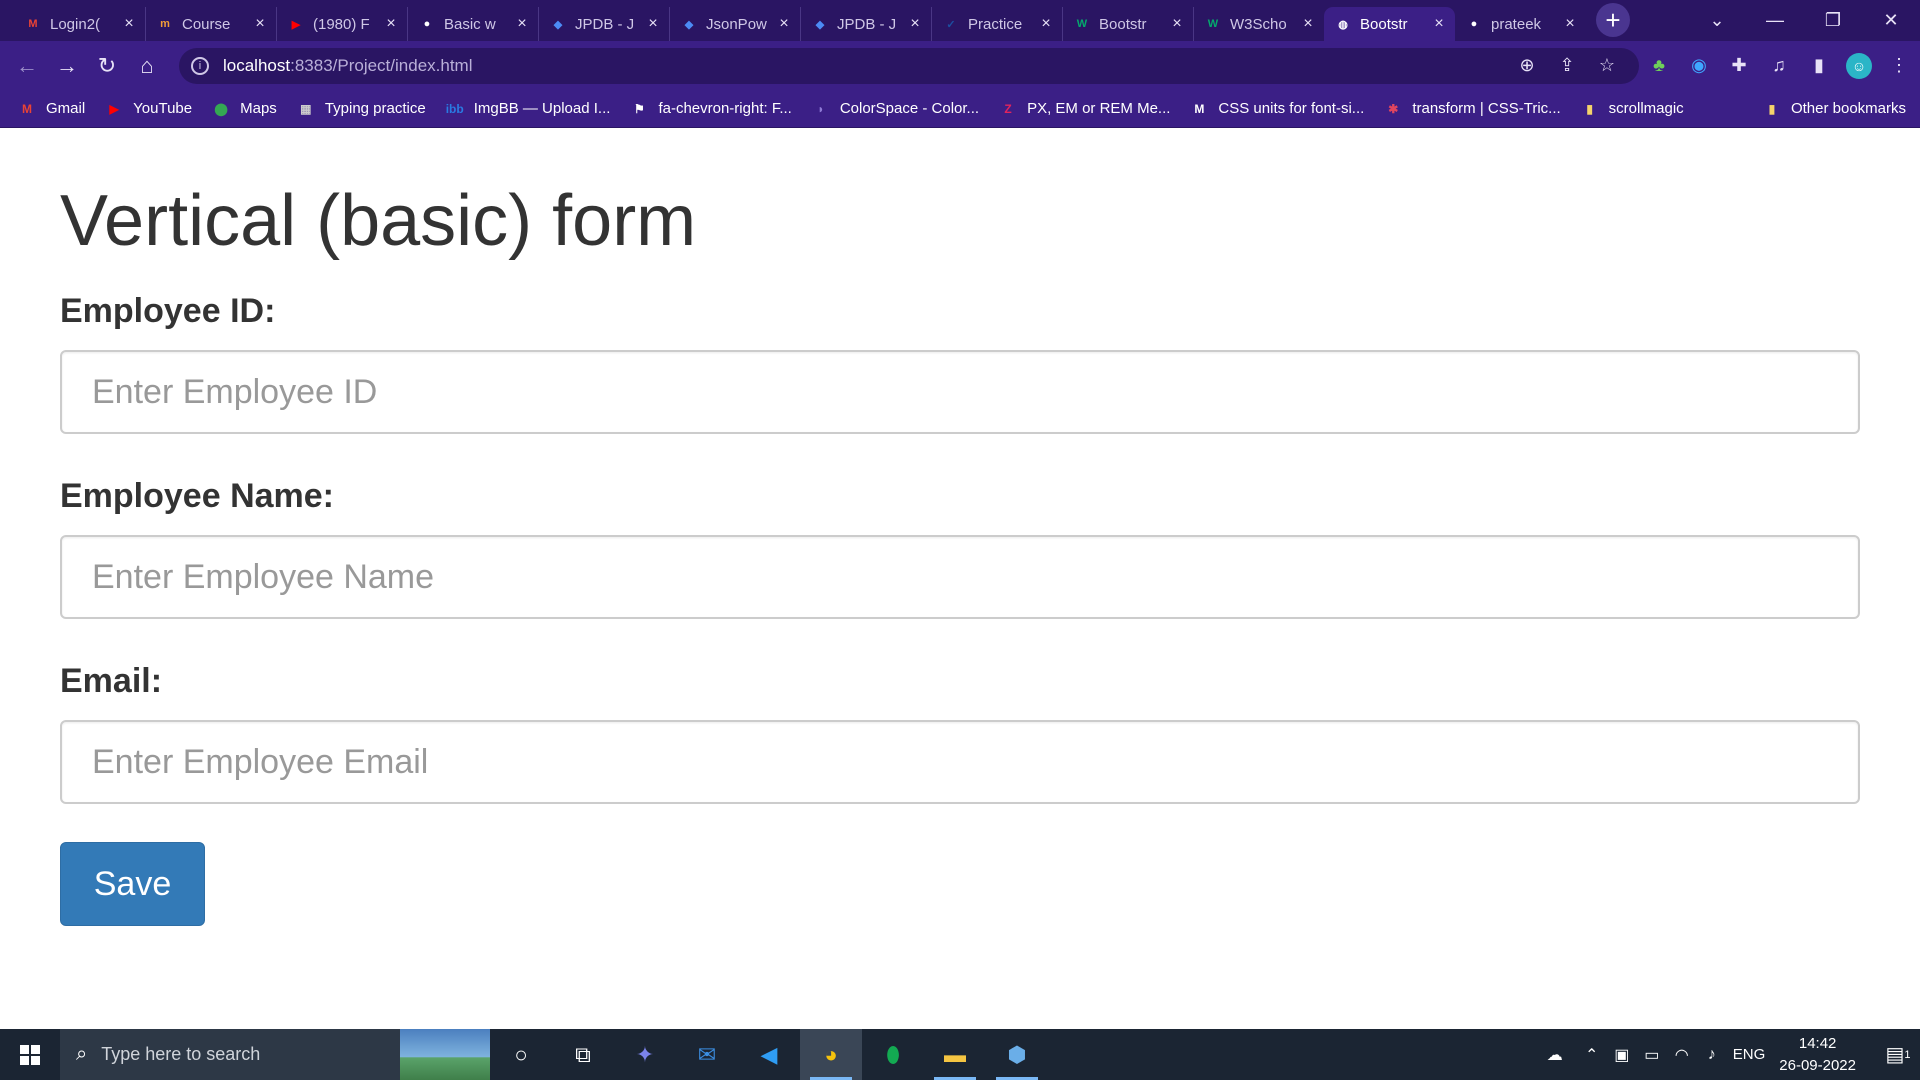 This screenshot has height=1080, width=1920. I want to click on wifi-icon: ◠, so click(1682, 1055).